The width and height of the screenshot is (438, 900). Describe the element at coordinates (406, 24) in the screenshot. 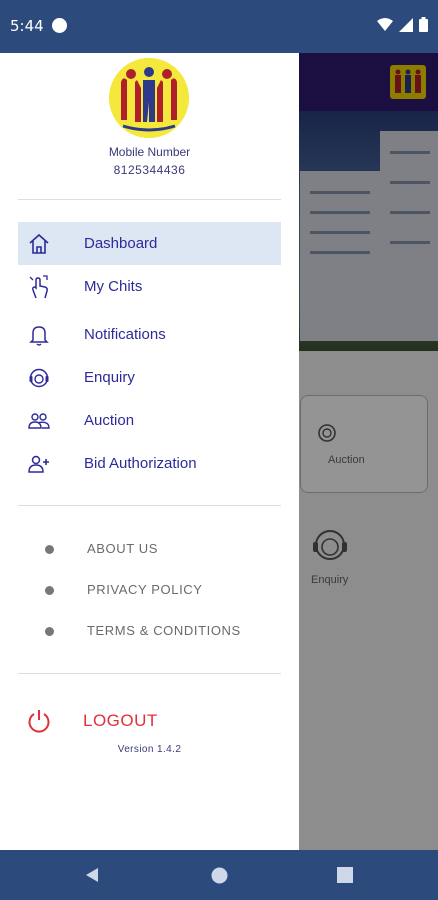

I see `signal-icon` at that location.